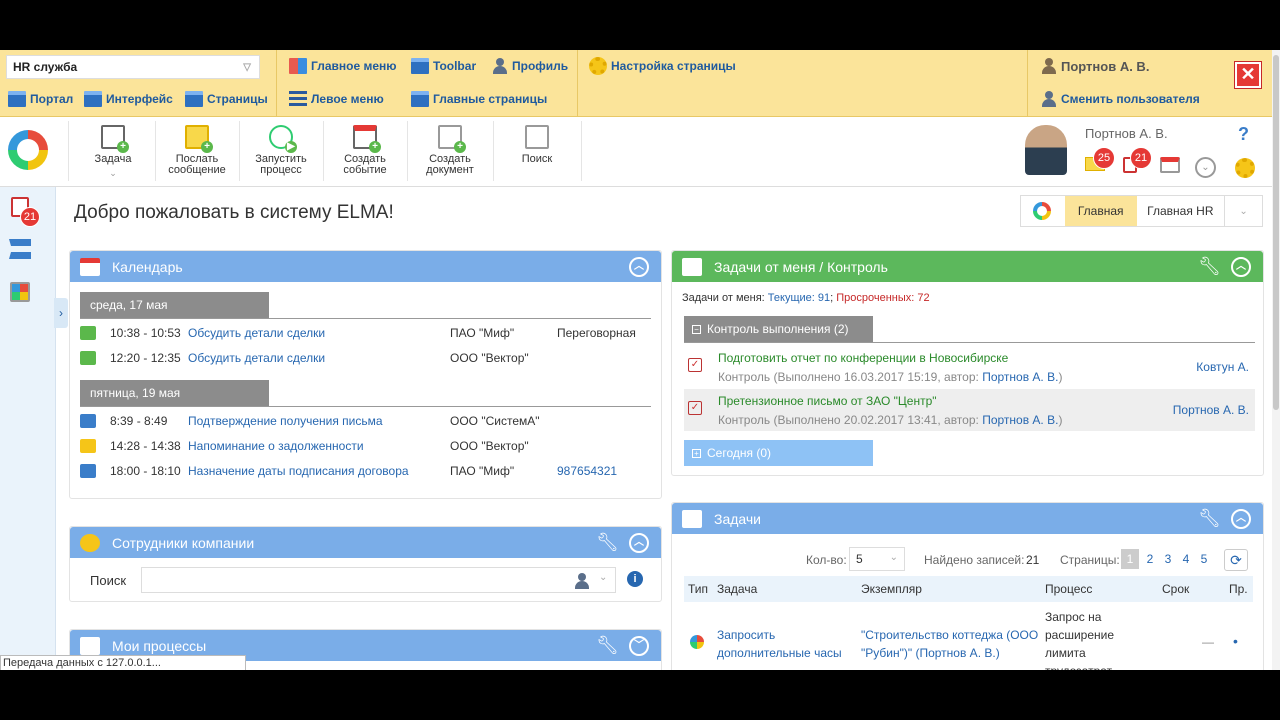 This screenshot has width=1280, height=720. I want to click on overdue-tasks-link: Просроченных: 72, so click(882, 298).